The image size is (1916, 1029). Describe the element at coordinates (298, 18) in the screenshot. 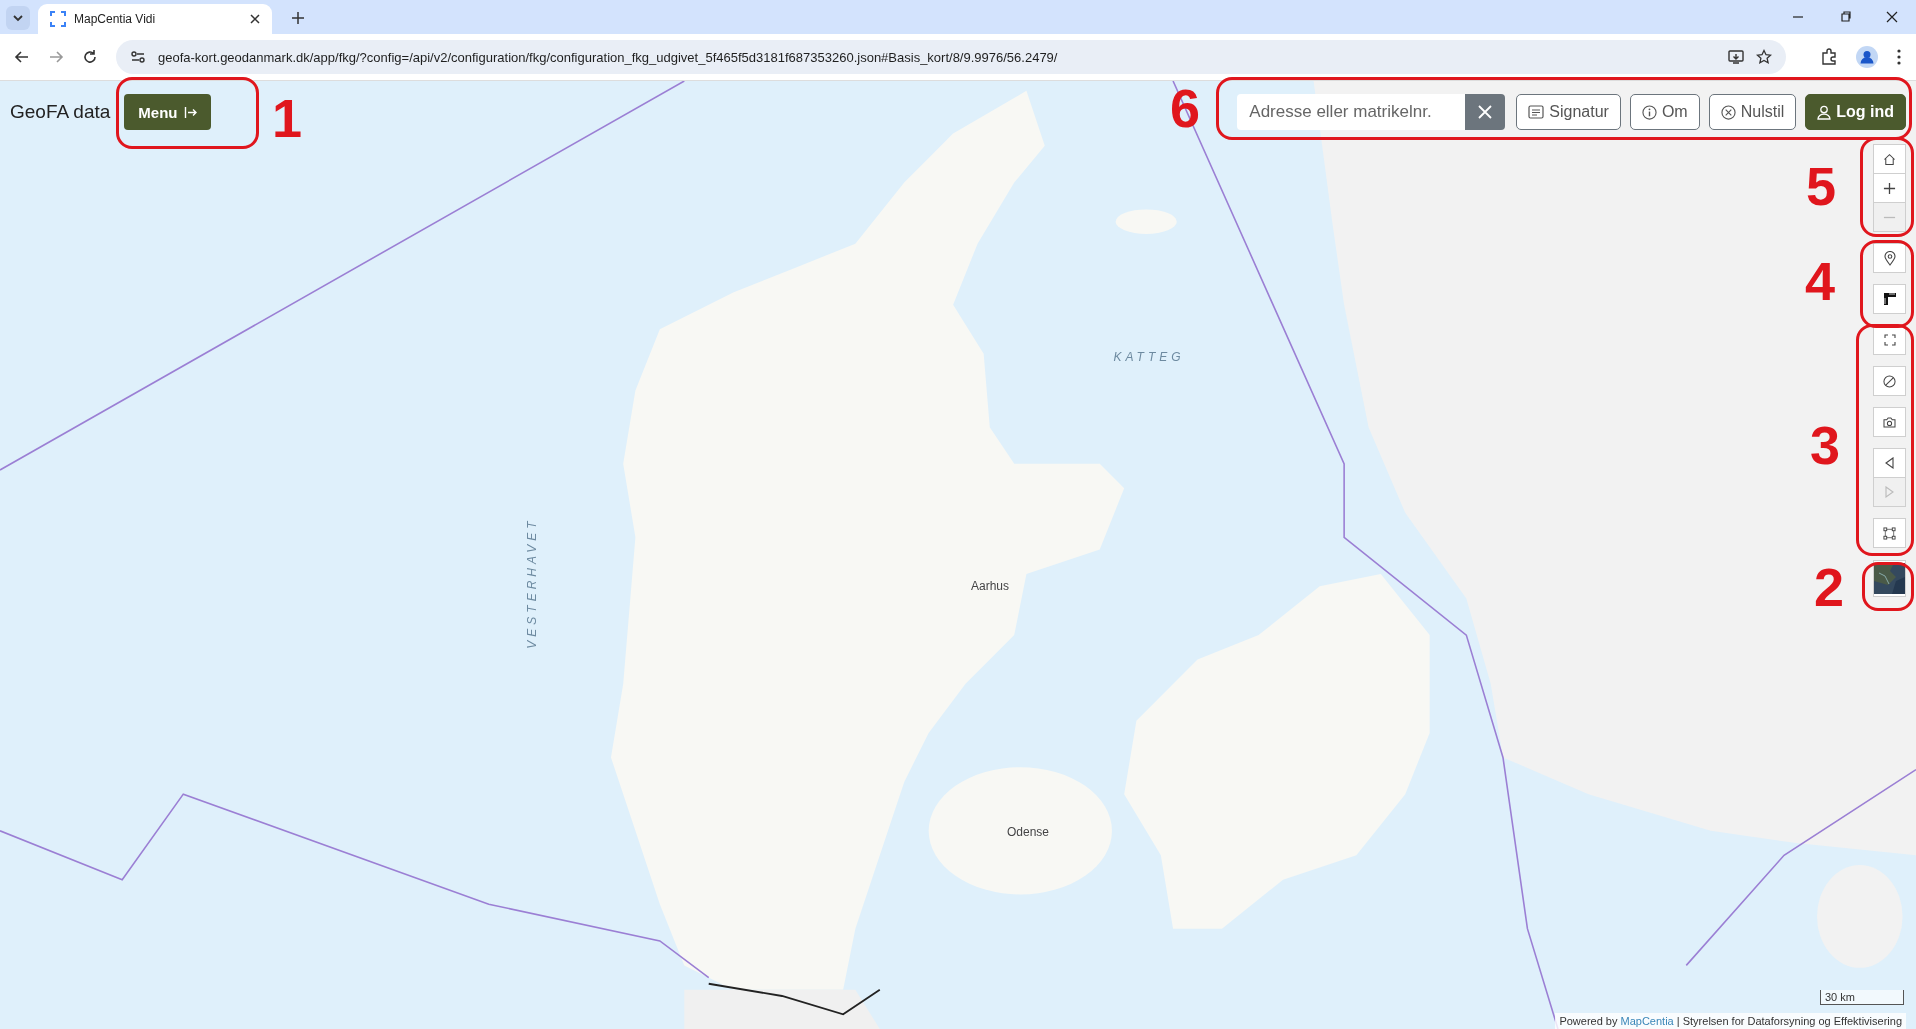

I see `new-tab-icon` at that location.